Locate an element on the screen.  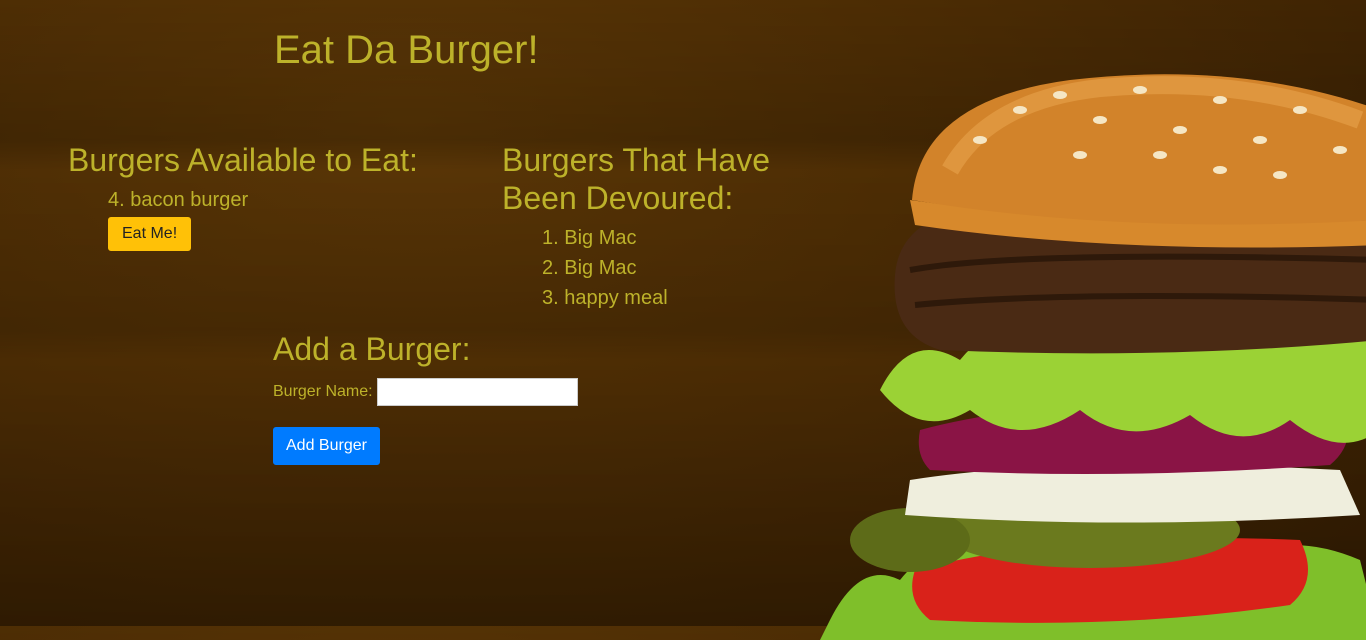
devoured-list: 1. Big Mac 2. Big Mac 3. happy meal is located at coordinates (662, 268).